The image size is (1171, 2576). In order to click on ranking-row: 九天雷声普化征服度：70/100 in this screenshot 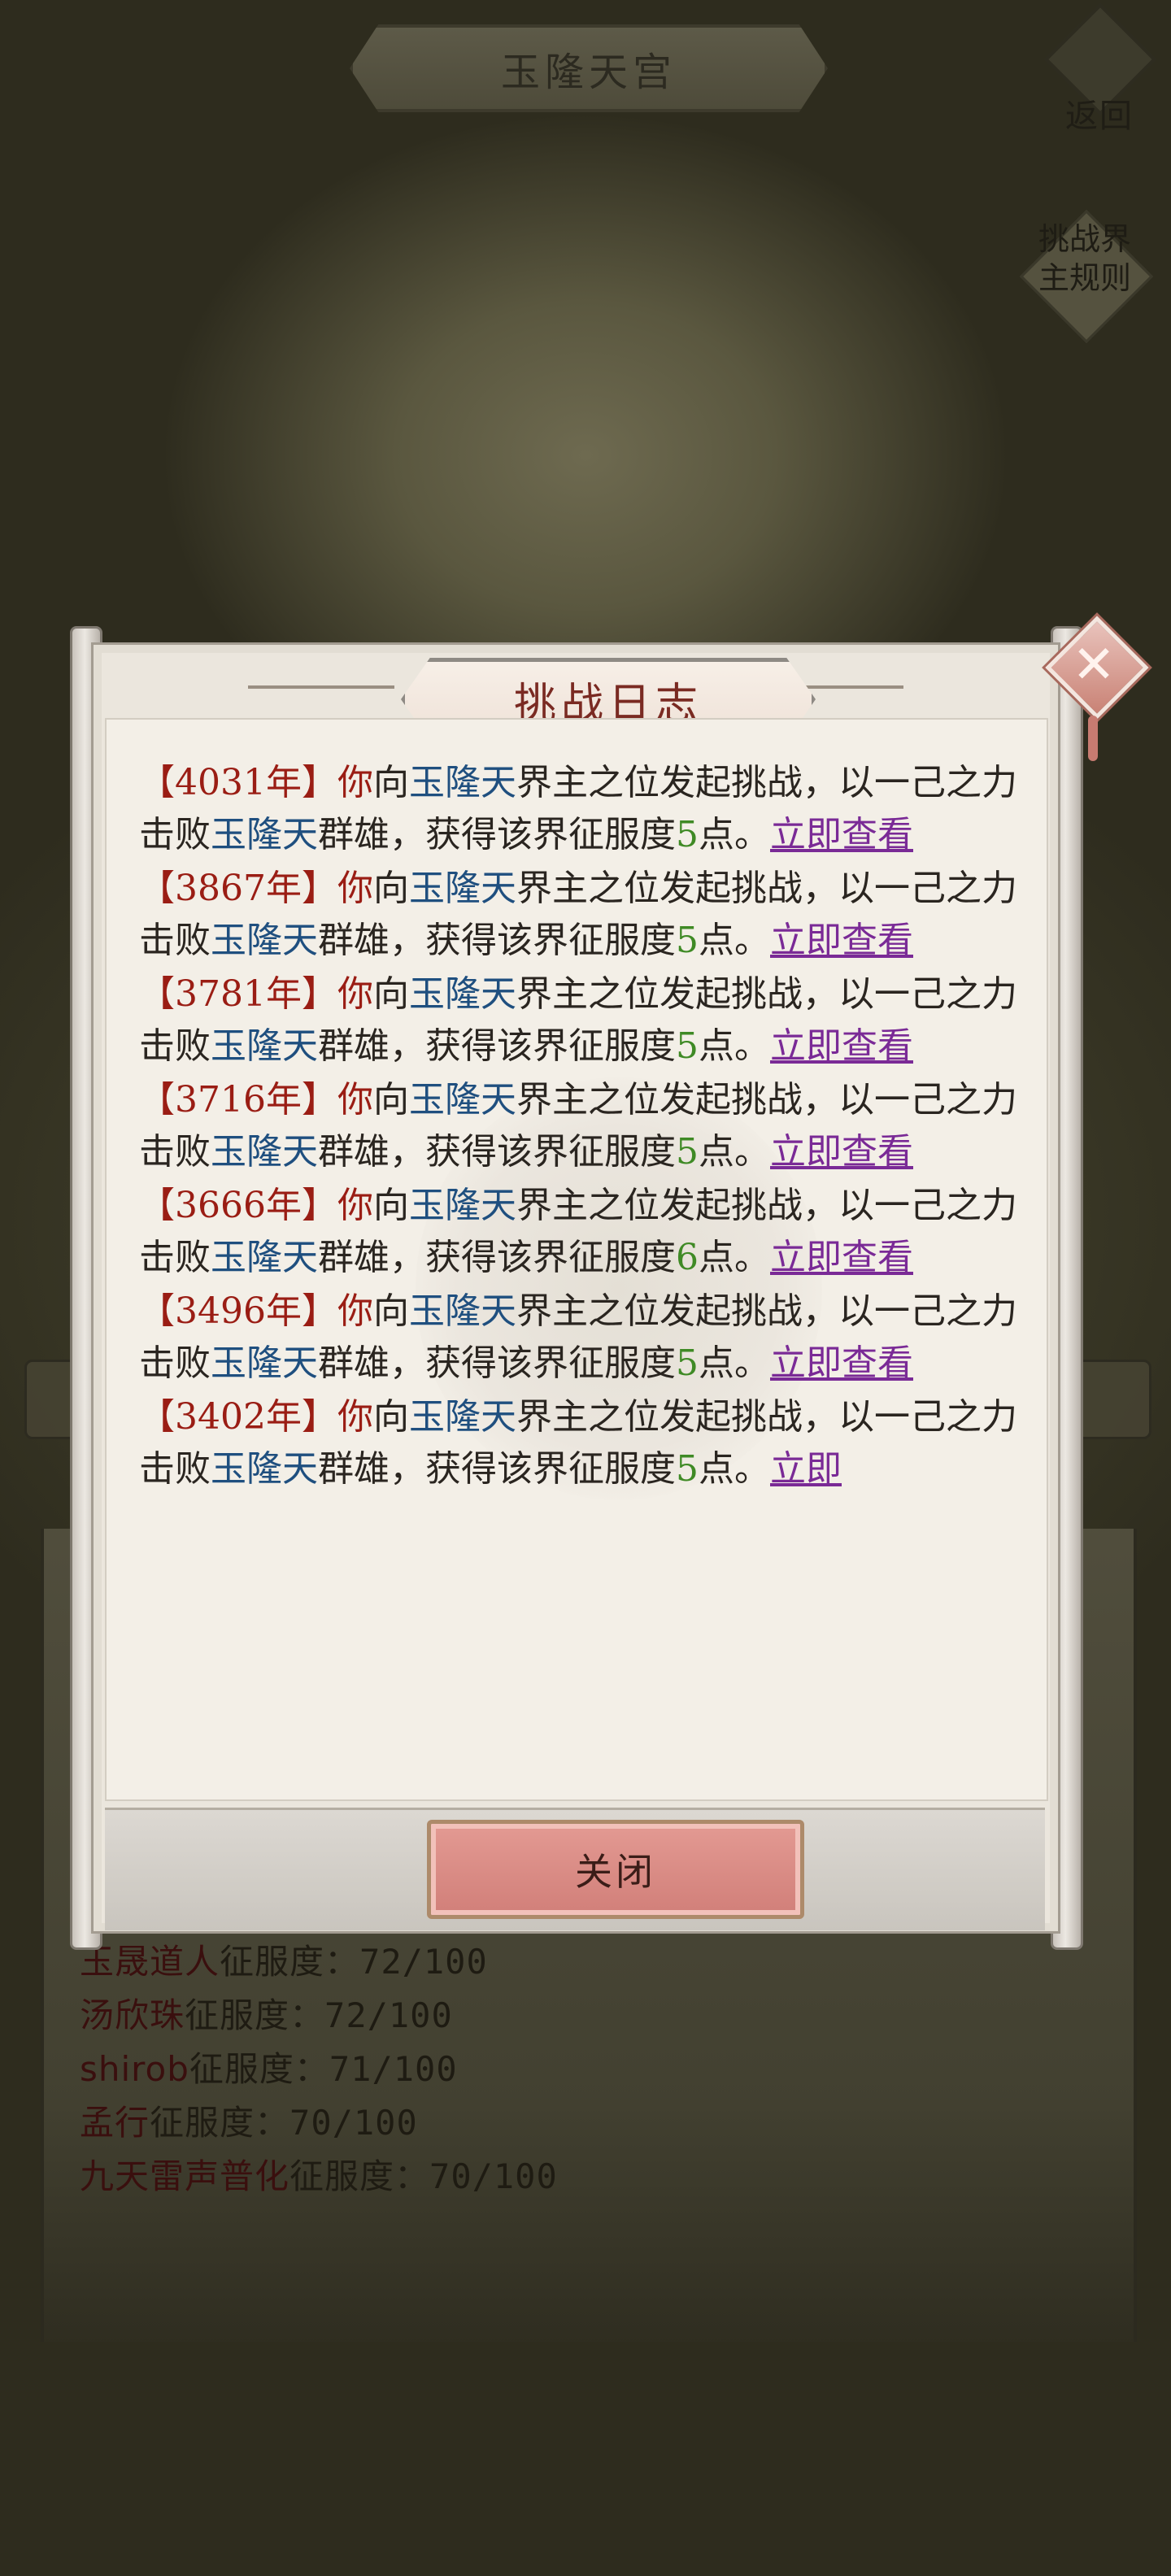, I will do `click(319, 2176)`.